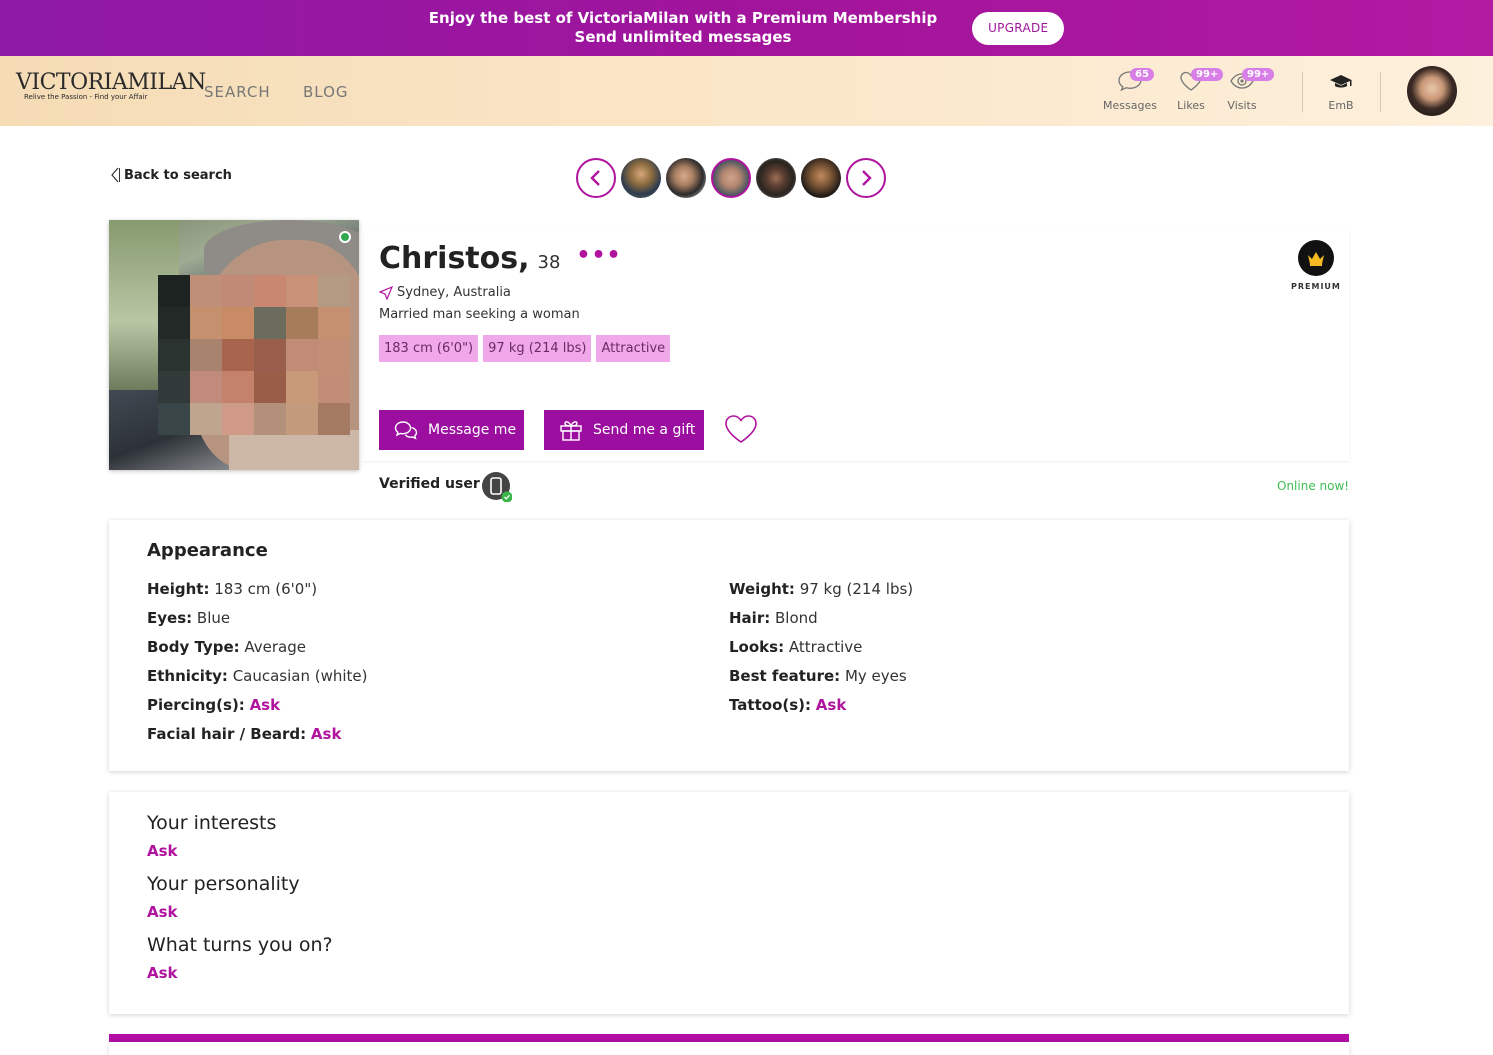 The height and width of the screenshot is (1055, 1493). I want to click on weight-tag: 97 kg (214 lbs), so click(537, 348).